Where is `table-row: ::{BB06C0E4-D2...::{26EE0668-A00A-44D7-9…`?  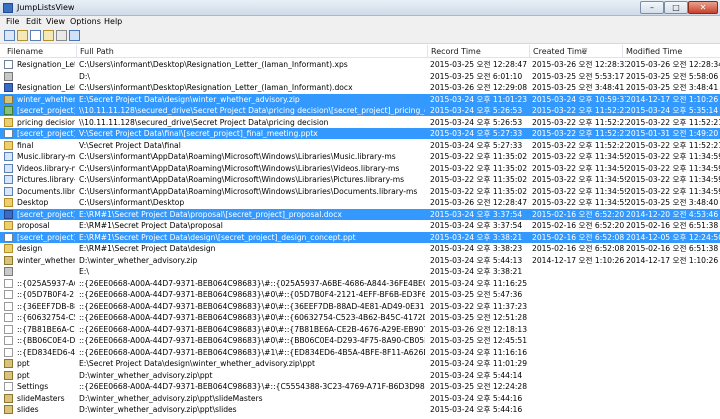 table-row: ::{BB06C0E4-D2...::{26EE0668-A00A-44D7-9… is located at coordinates (360, 340).